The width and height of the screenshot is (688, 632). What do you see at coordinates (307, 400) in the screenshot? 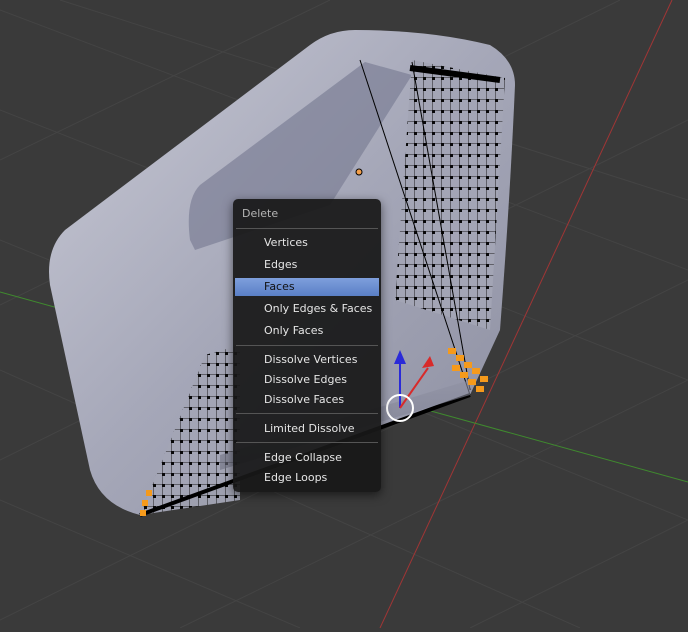
I see `menu-item-dissolve-faces: Dissolve Faces` at bounding box center [307, 400].